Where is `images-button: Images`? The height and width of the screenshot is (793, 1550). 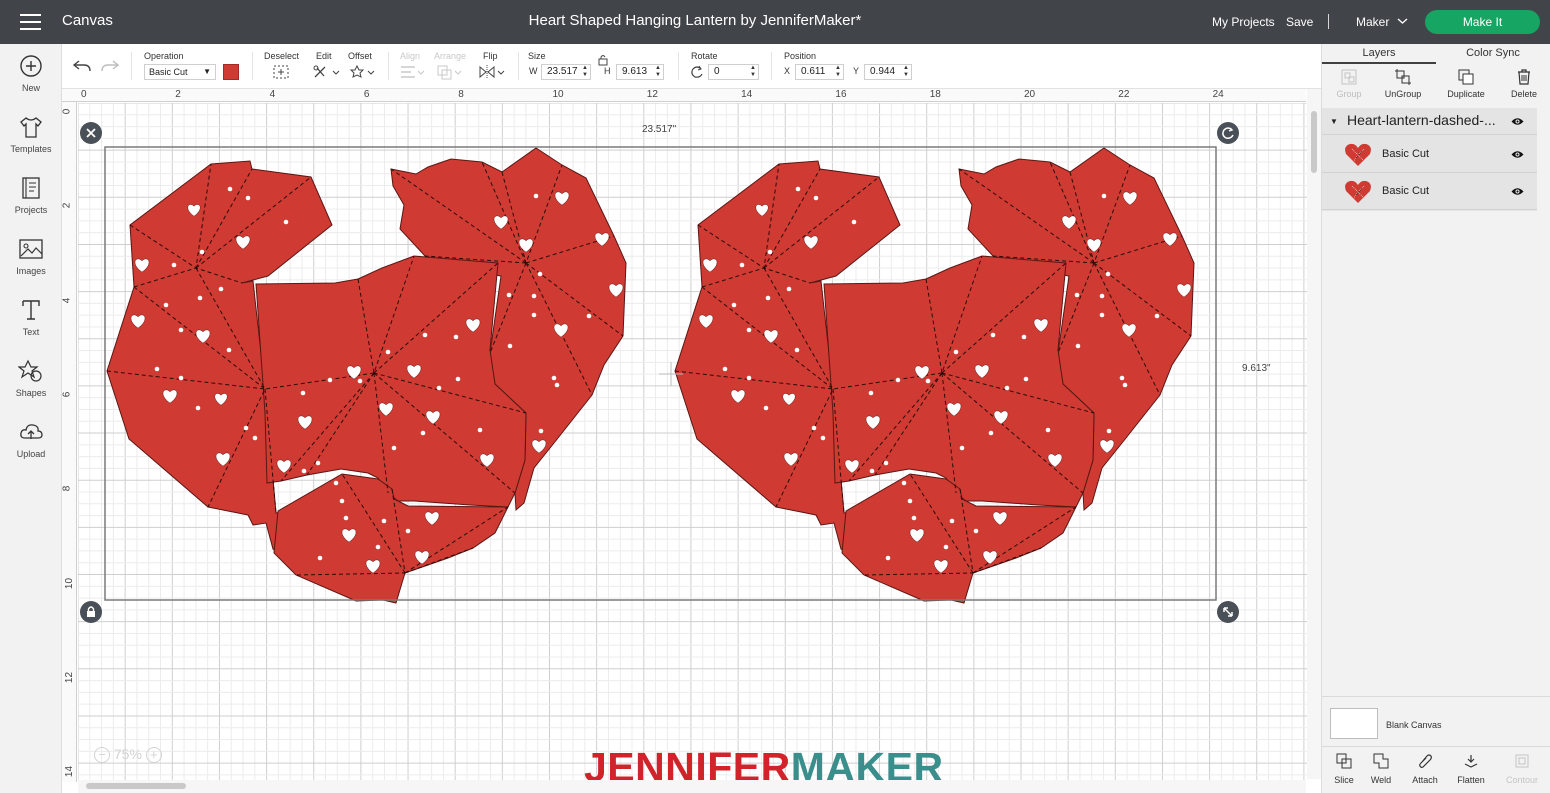
images-button: Images is located at coordinates (31, 256).